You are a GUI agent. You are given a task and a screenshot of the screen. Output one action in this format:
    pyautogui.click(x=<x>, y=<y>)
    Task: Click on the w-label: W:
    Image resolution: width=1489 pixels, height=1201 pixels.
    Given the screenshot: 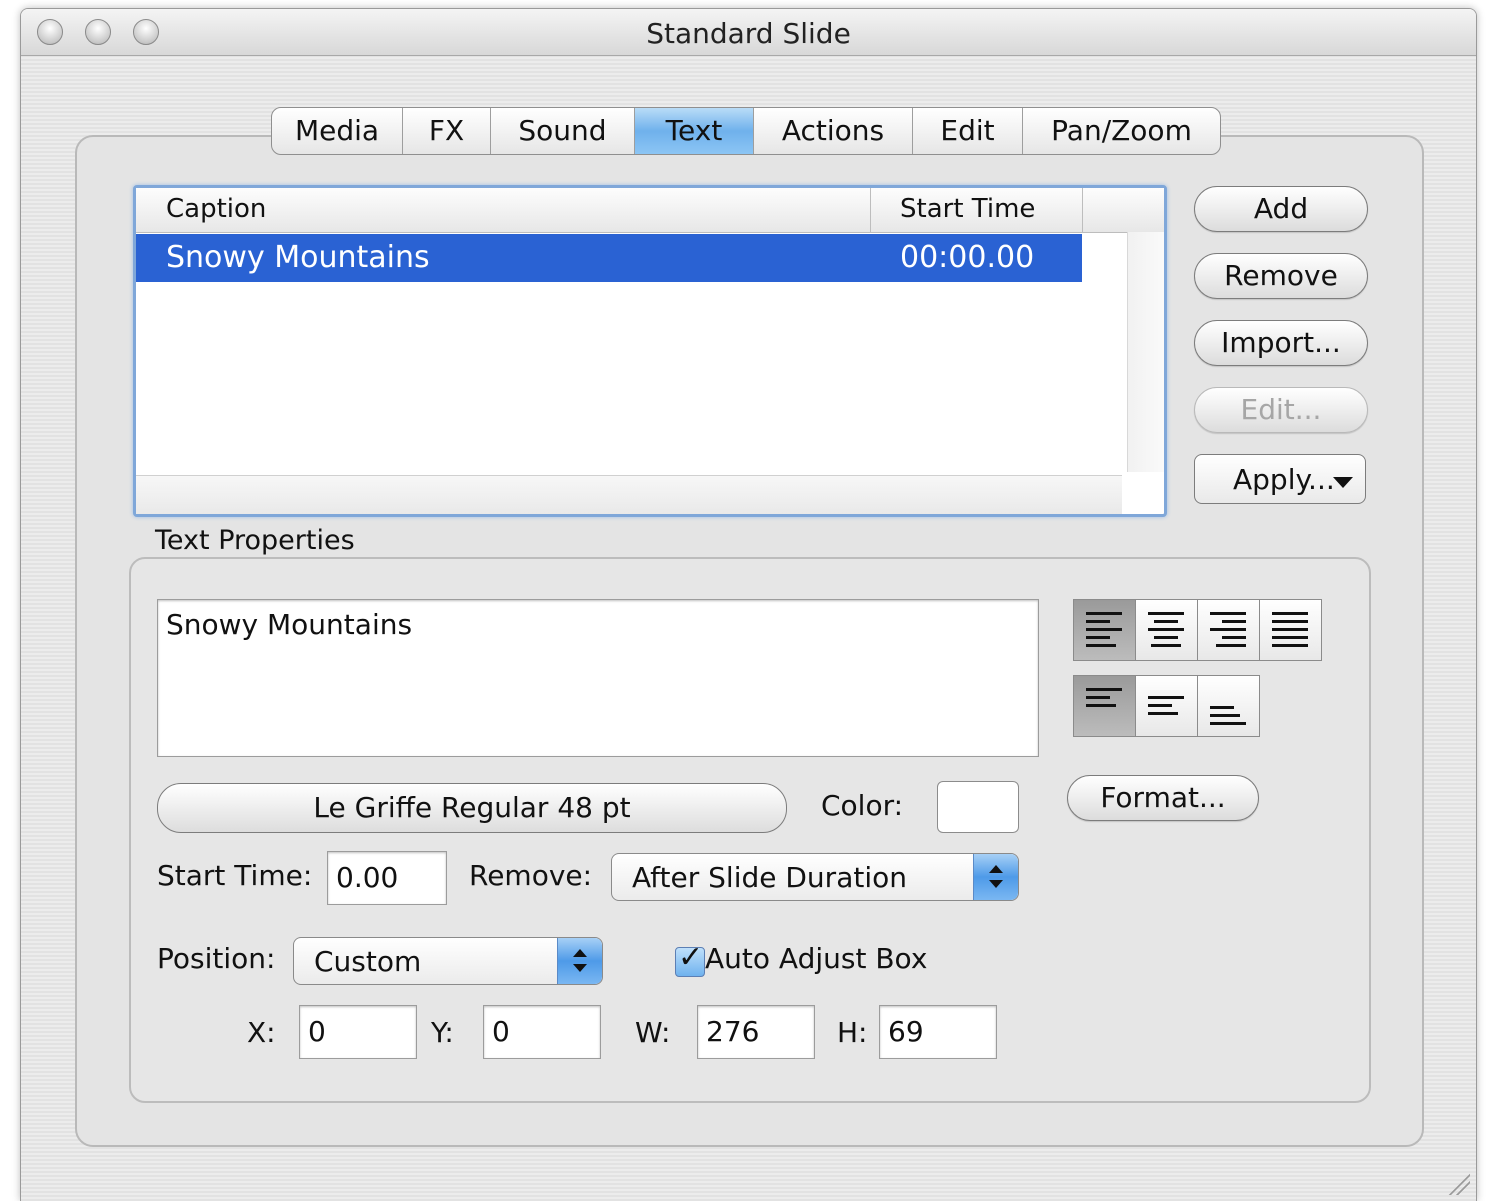 What is the action you would take?
    pyautogui.click(x=653, y=1032)
    